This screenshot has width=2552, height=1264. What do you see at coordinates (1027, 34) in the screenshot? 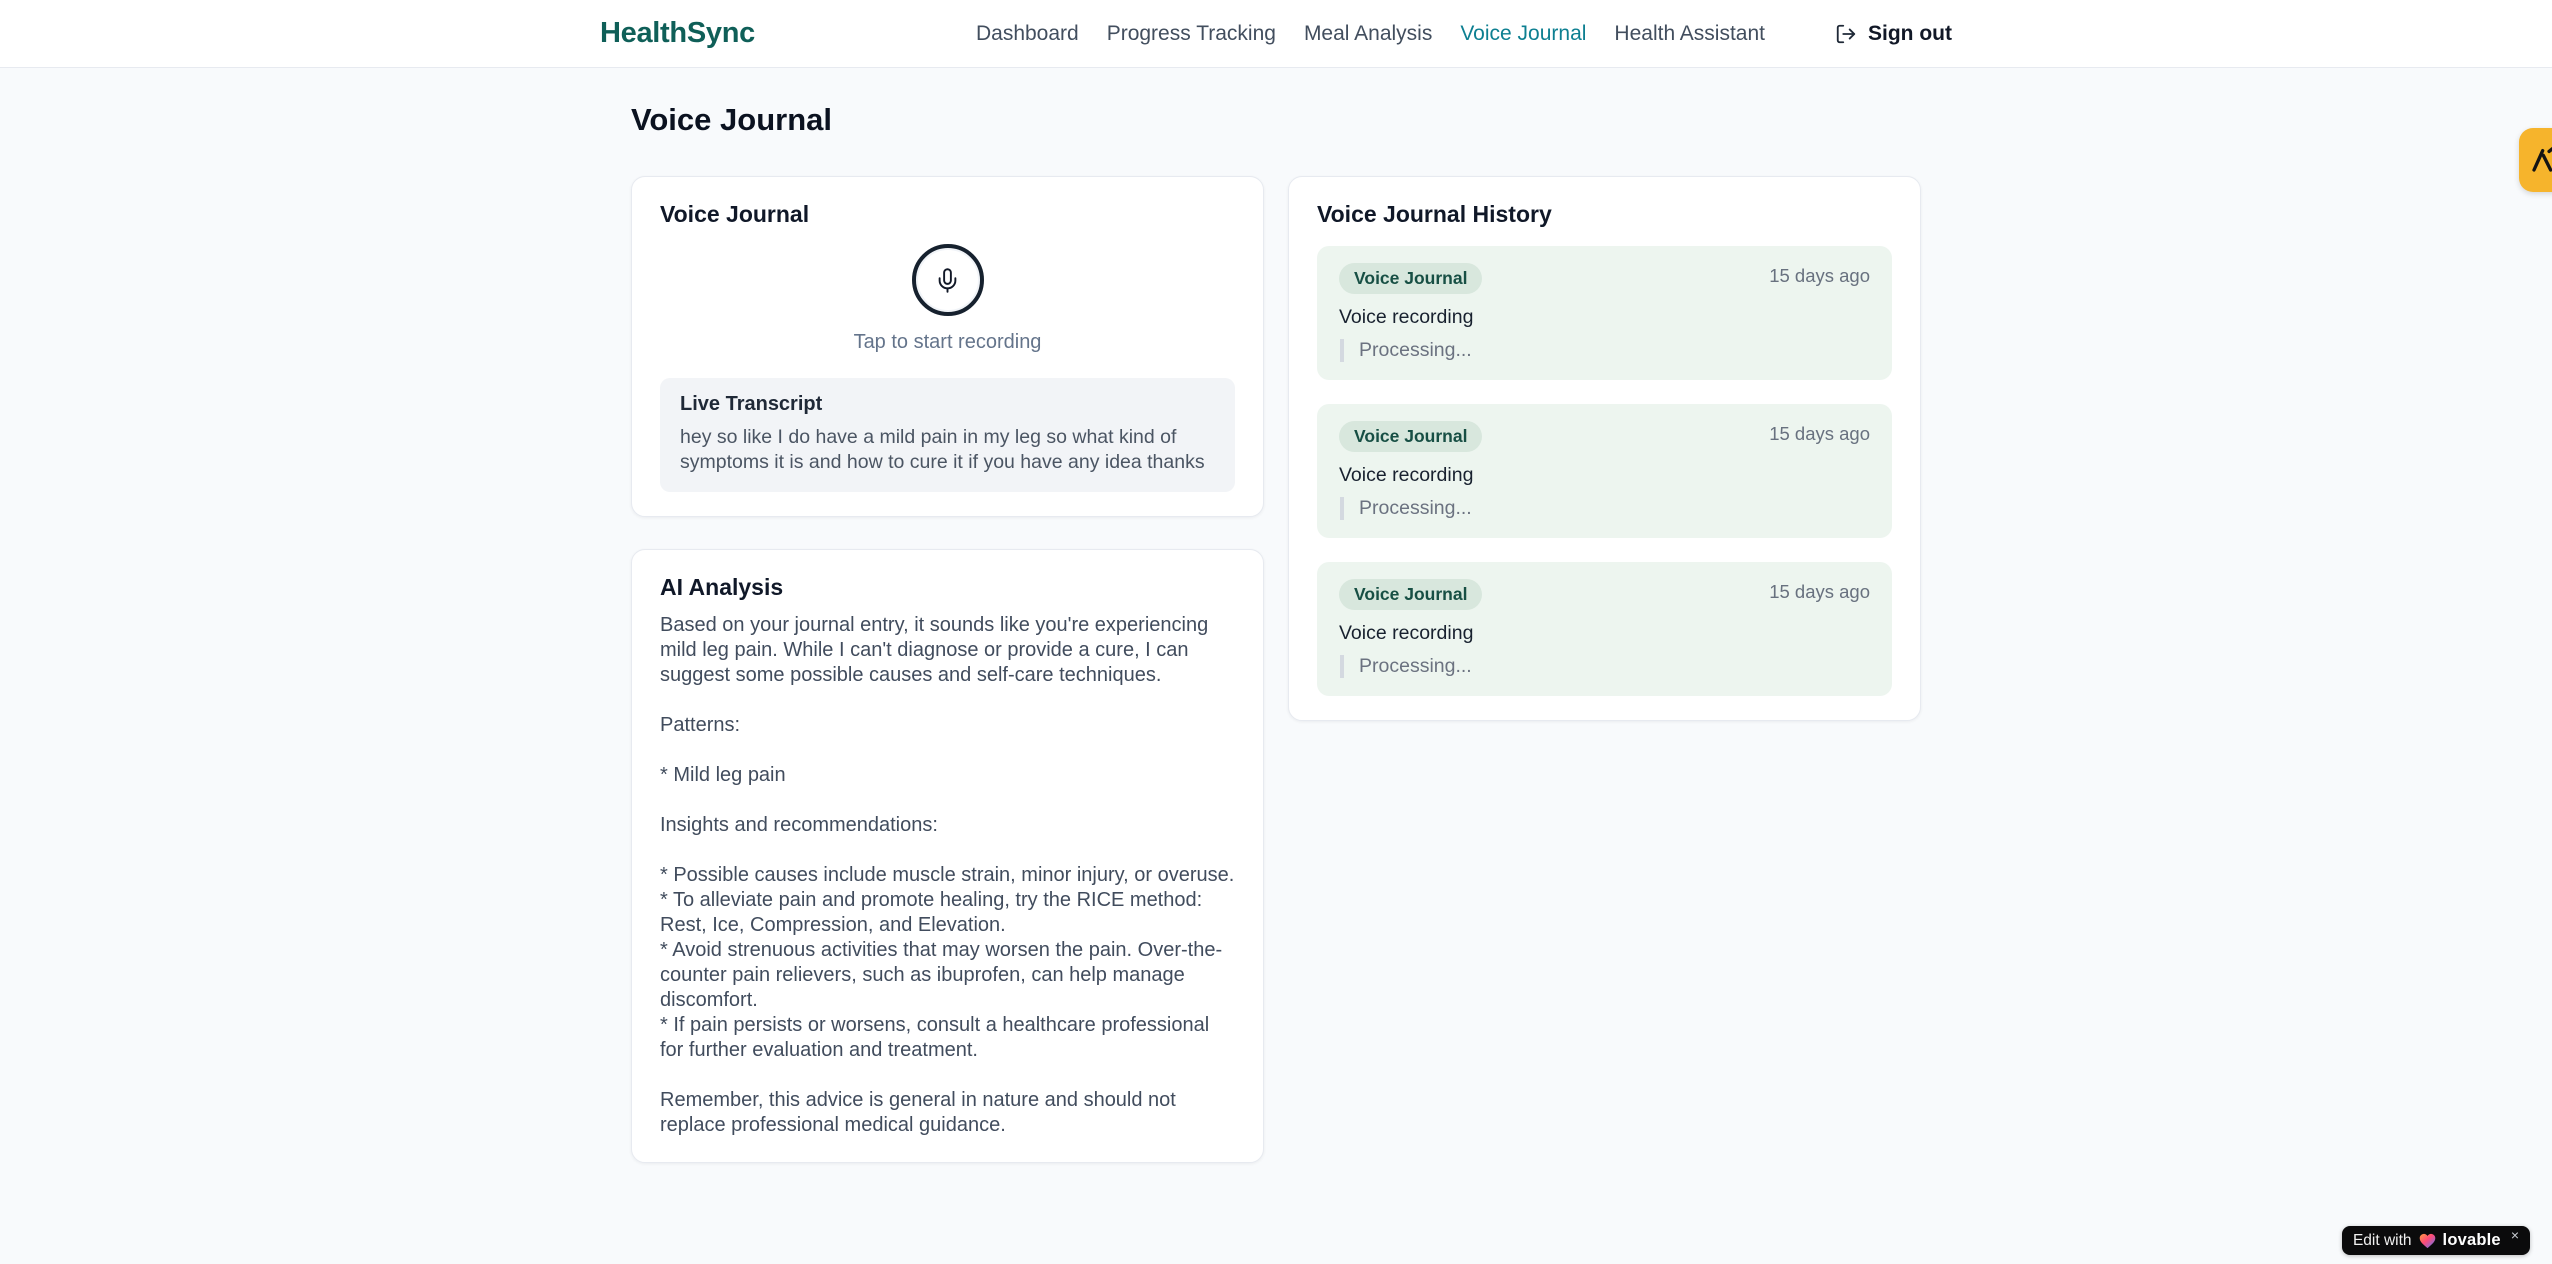
I see `nav-item-dashboard: Dashboard` at bounding box center [1027, 34].